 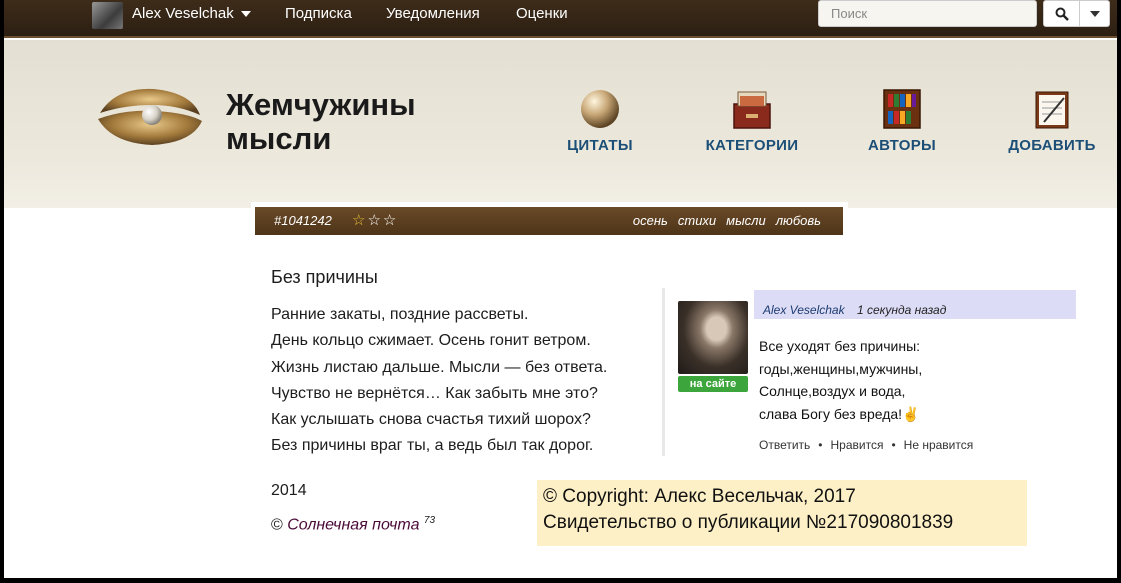 I want to click on online-status-badge: на сайте, so click(x=713, y=384).